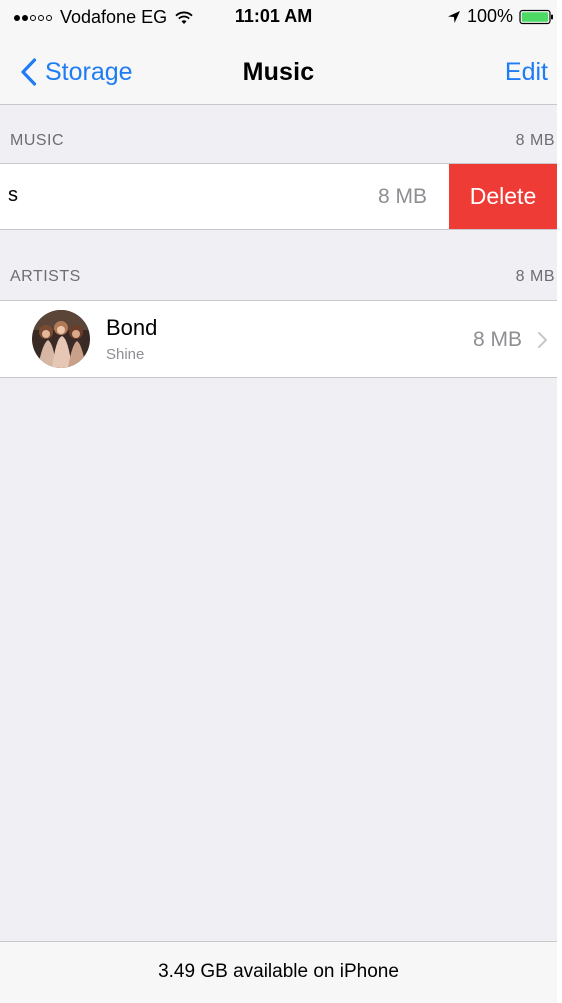  Describe the element at coordinates (184, 17) in the screenshot. I see `wifi-icon` at that location.